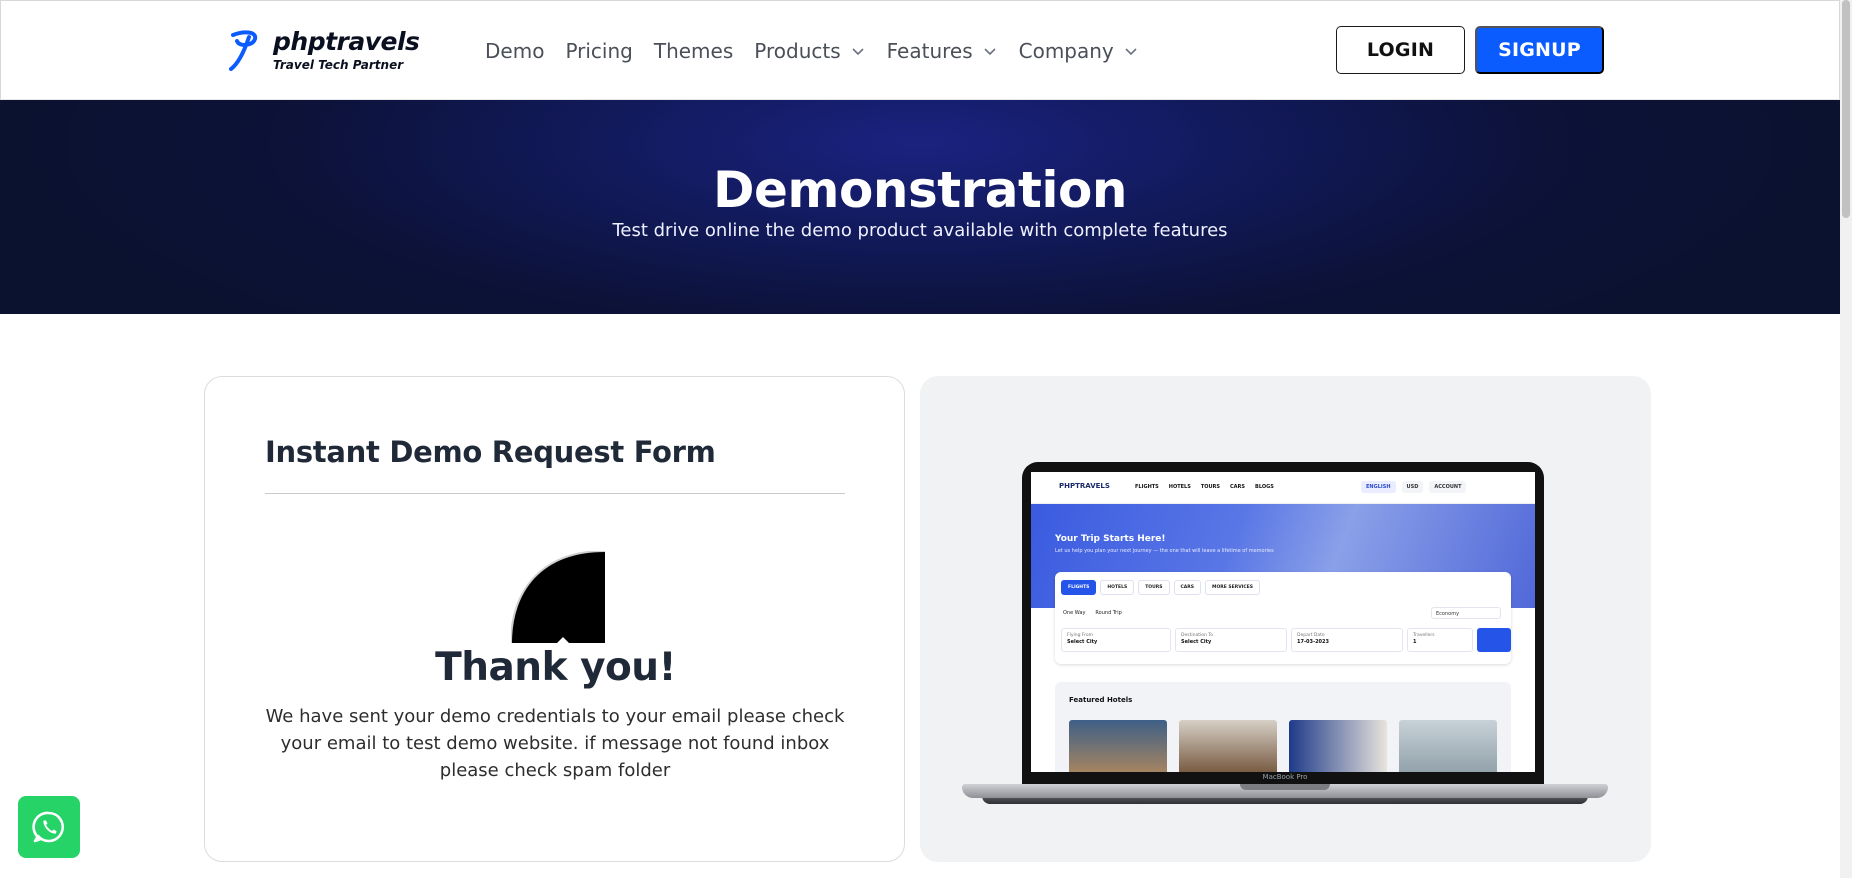  I want to click on mini-hotel-list, so click(1289, 746).